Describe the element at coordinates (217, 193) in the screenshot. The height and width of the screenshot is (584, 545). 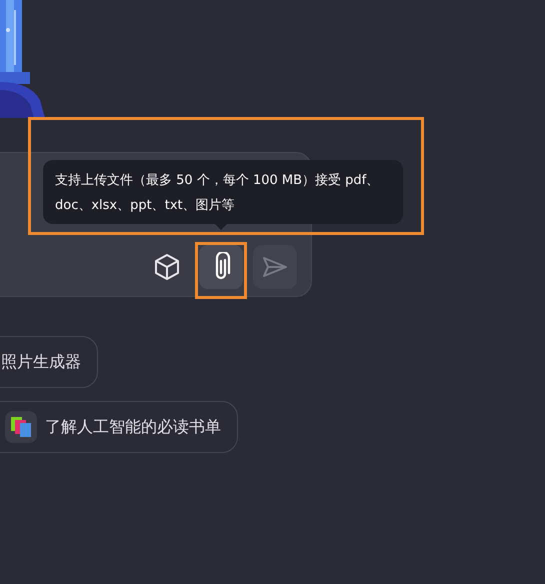
I see `tooltip-text: 支持上传文件（最多 50 个，每个 100 MB）接受 pdf、doc、xlsx、ppt、txt、图片等` at that location.